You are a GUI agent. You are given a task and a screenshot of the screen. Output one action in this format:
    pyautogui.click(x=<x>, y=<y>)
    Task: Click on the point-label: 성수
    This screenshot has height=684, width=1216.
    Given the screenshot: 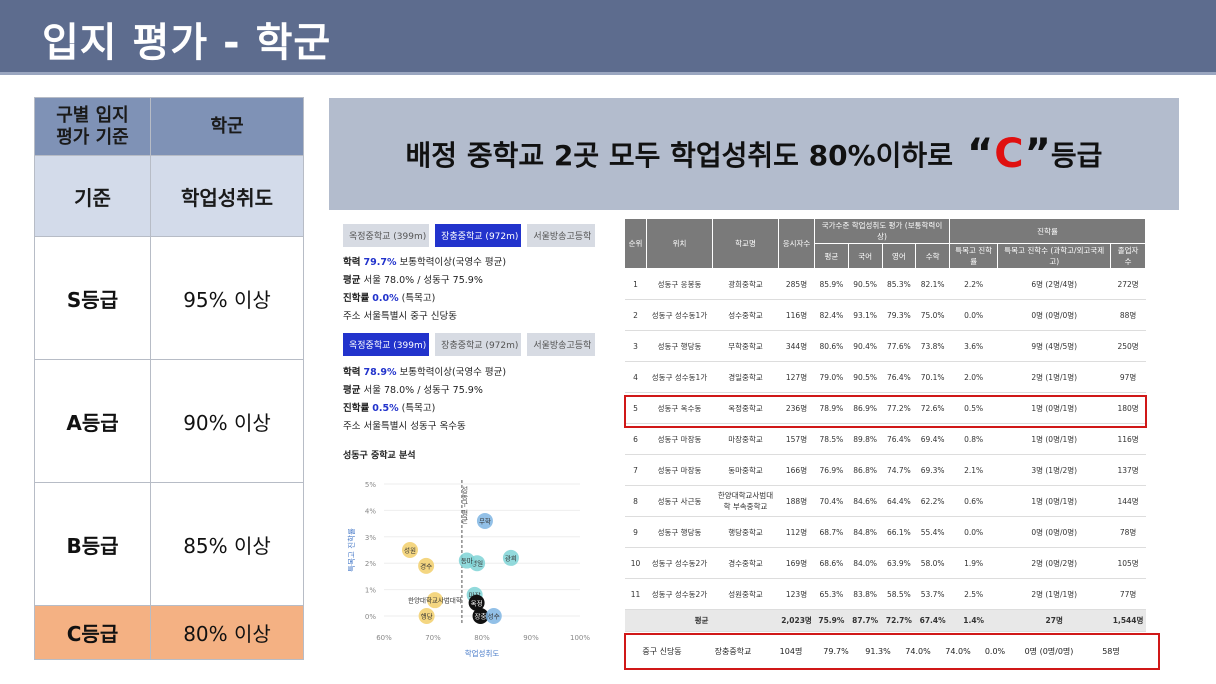 What is the action you would take?
    pyautogui.click(x=494, y=616)
    